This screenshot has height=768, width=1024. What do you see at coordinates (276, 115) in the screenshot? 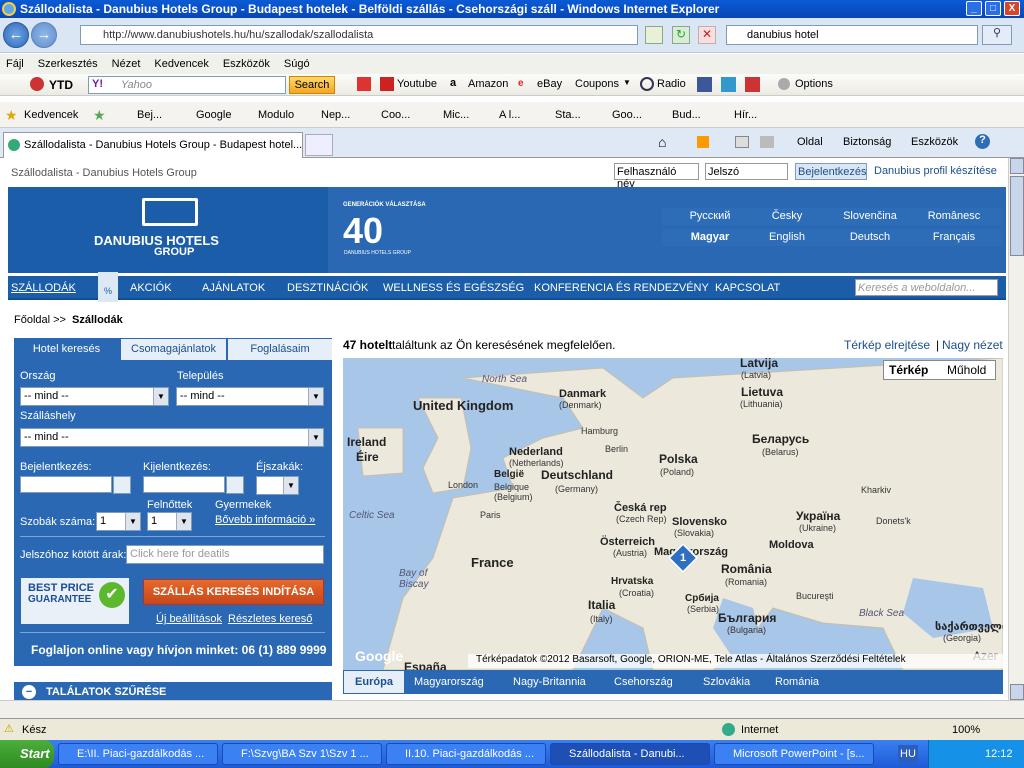
I see `fav-item: Modulo` at bounding box center [276, 115].